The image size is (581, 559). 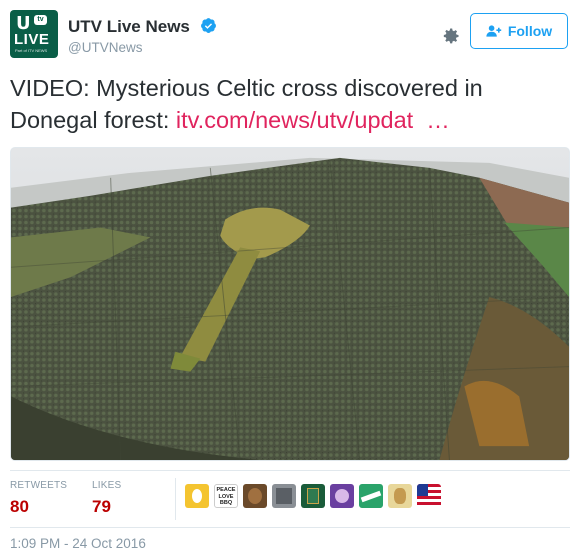 What do you see at coordinates (129, 27) in the screenshot?
I see `account-name: UTV Live News` at bounding box center [129, 27].